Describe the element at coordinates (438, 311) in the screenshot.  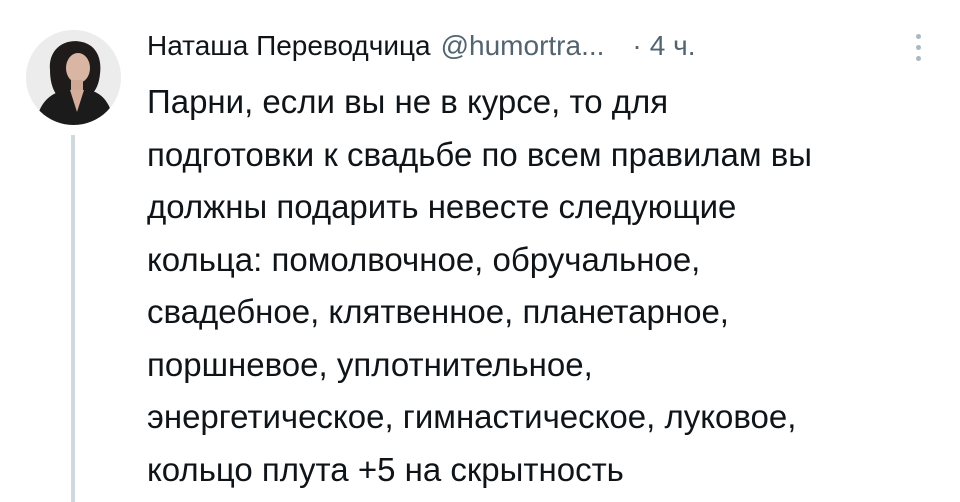
I see `tweet-text-line: свадебное, клятвенное, планетарное,` at that location.